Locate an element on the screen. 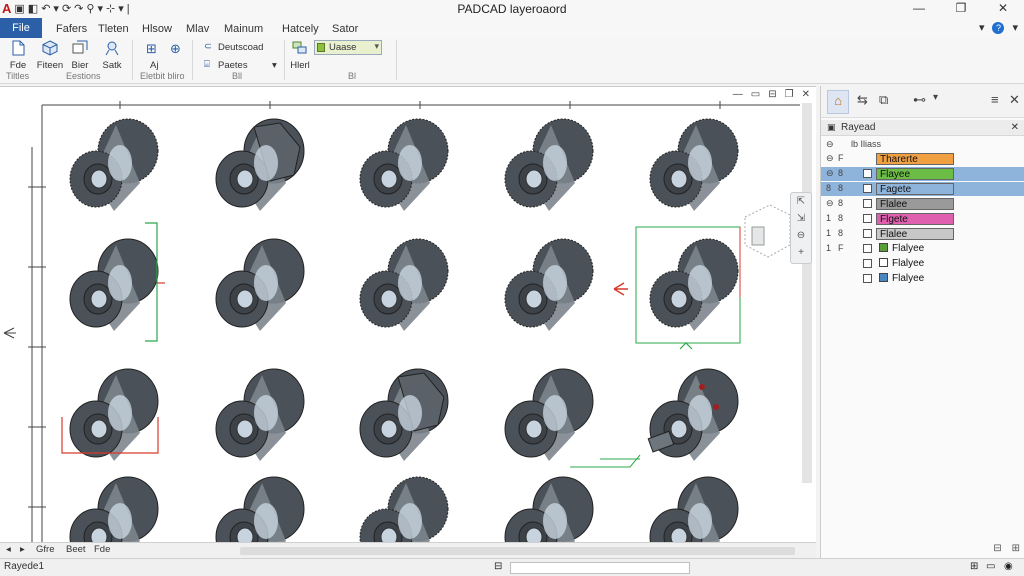  doc-restore-button: ▭ is located at coordinates (755, 94).